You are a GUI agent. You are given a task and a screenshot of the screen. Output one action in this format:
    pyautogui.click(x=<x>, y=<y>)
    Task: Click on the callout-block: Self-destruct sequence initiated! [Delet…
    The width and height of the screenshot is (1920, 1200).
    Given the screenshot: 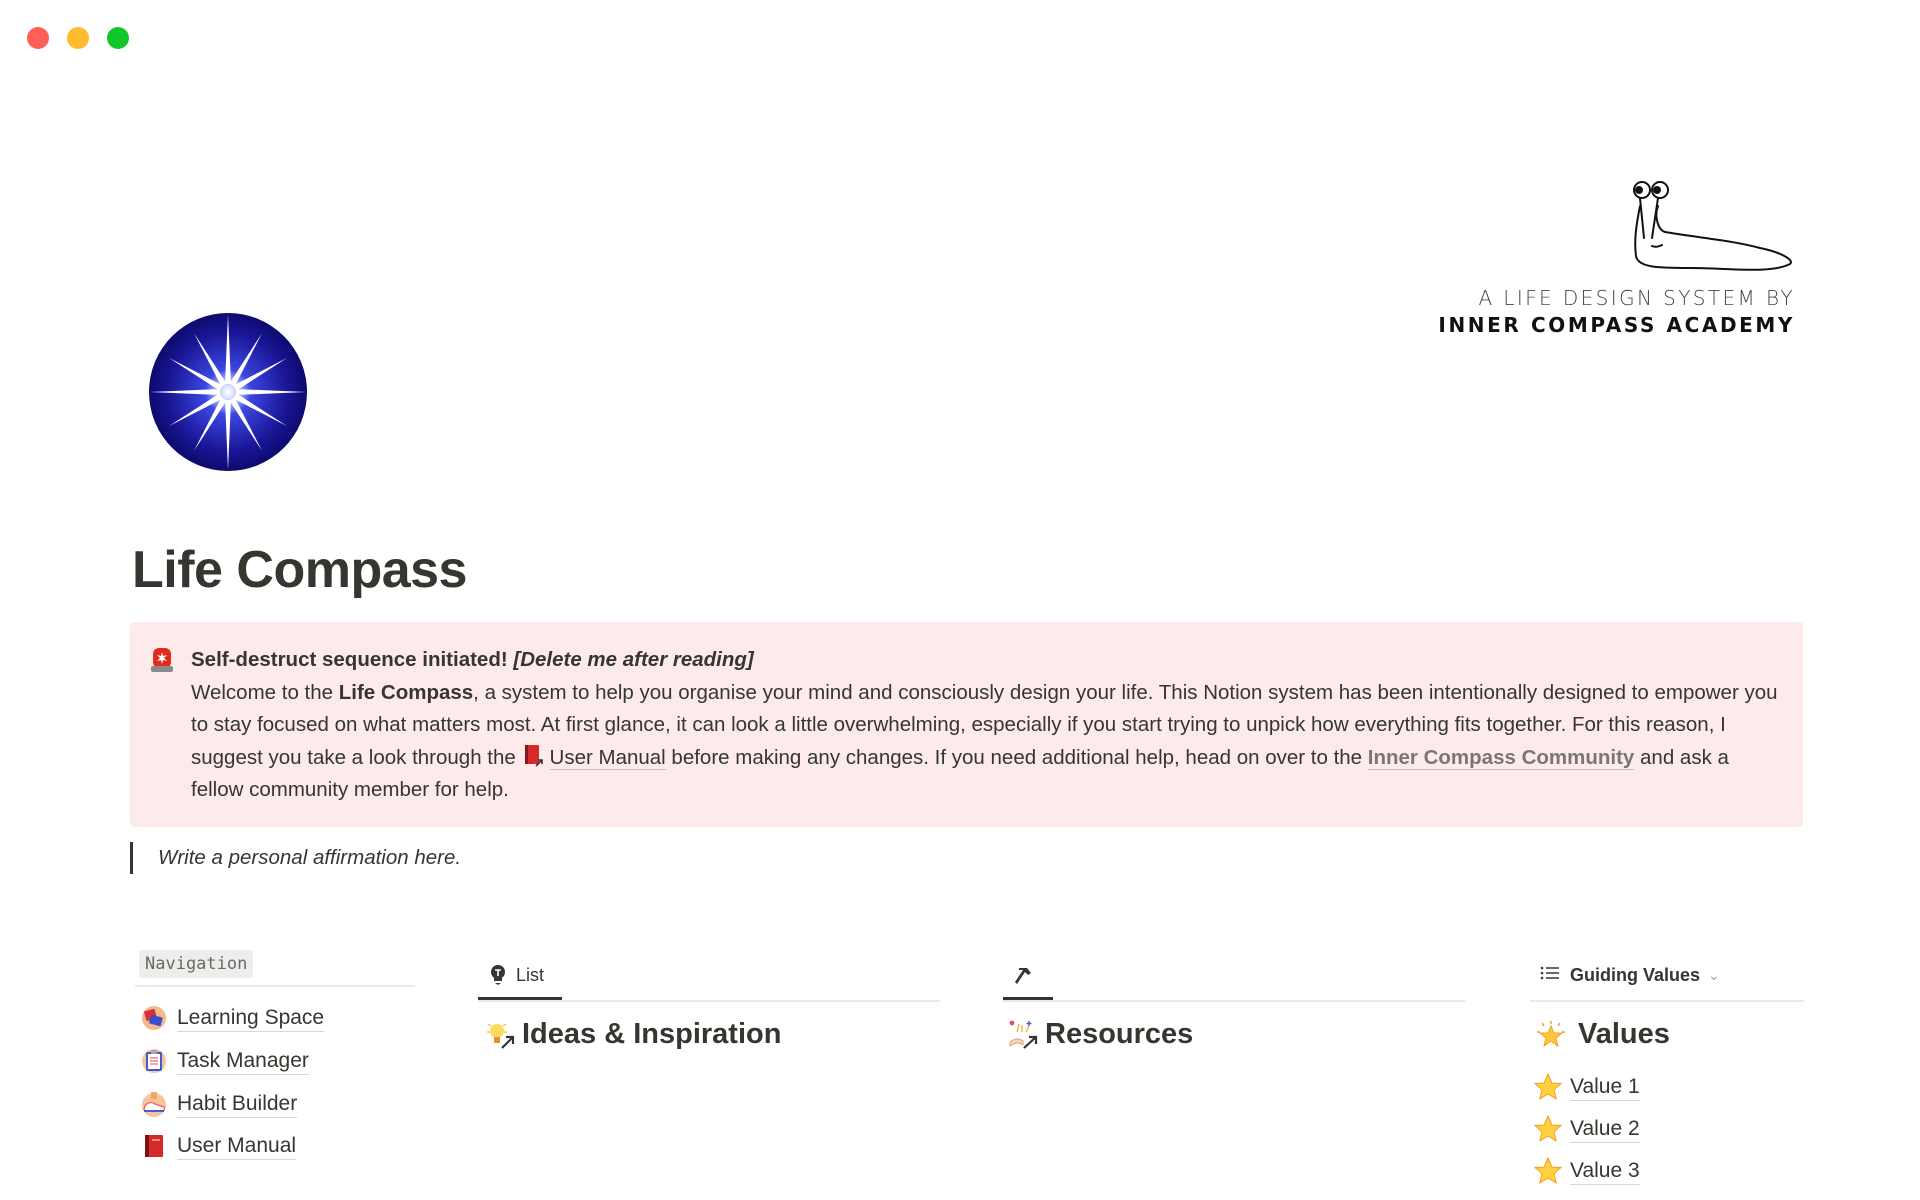 What is the action you would take?
    pyautogui.click(x=966, y=724)
    